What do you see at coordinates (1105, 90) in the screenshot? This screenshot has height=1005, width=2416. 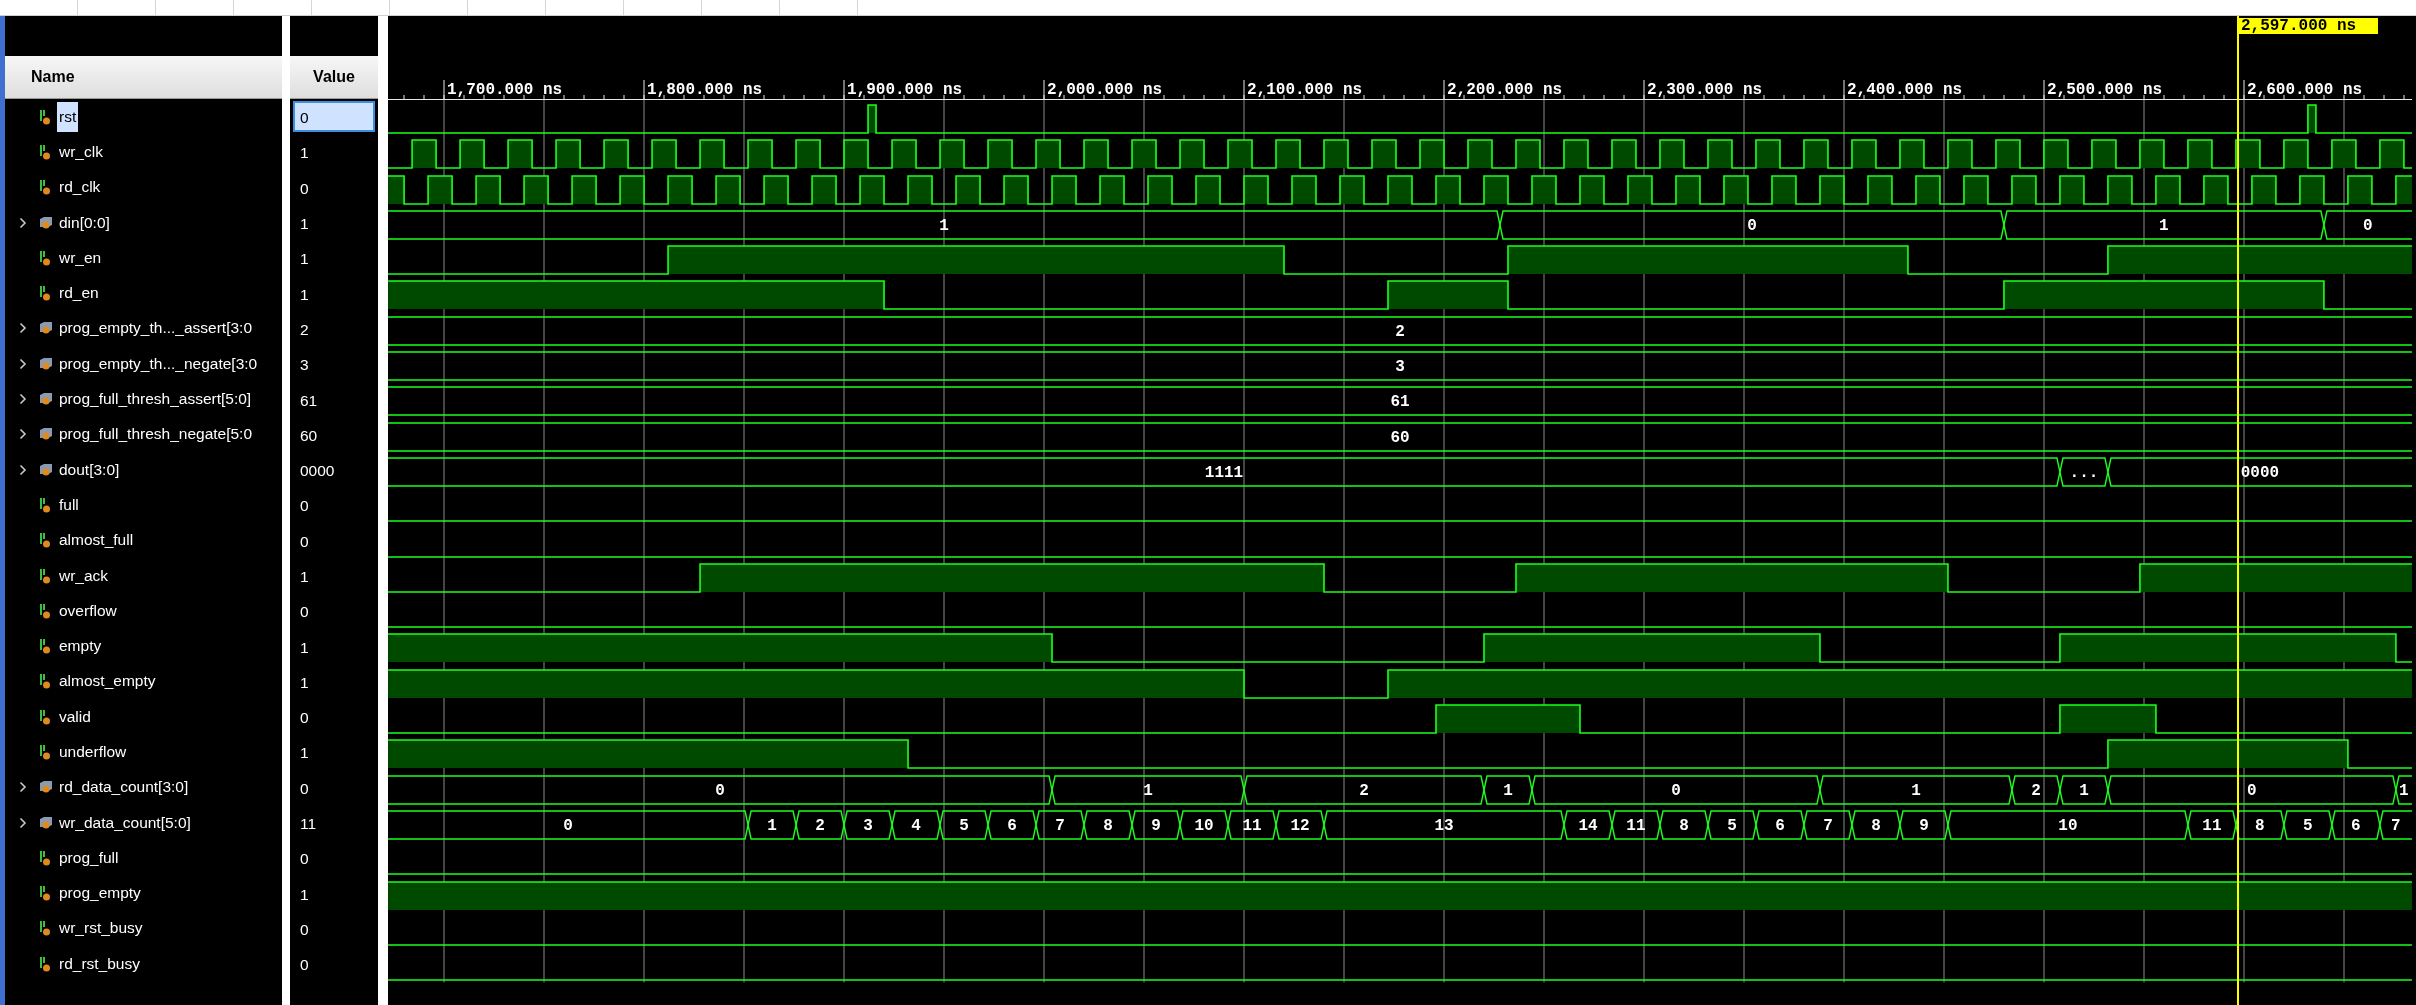 I see `time-label: 2,000.000 ns` at bounding box center [1105, 90].